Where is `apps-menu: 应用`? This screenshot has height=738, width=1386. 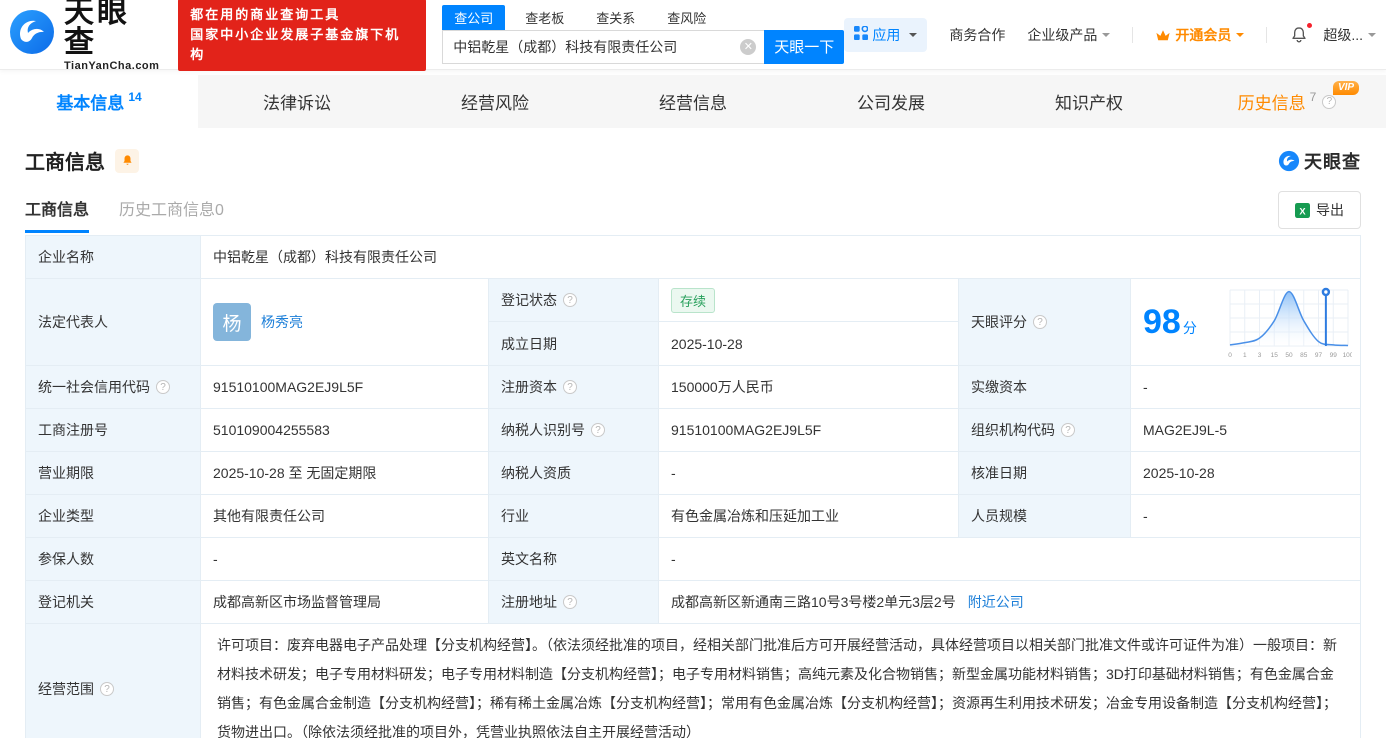 apps-menu: 应用 is located at coordinates (886, 34).